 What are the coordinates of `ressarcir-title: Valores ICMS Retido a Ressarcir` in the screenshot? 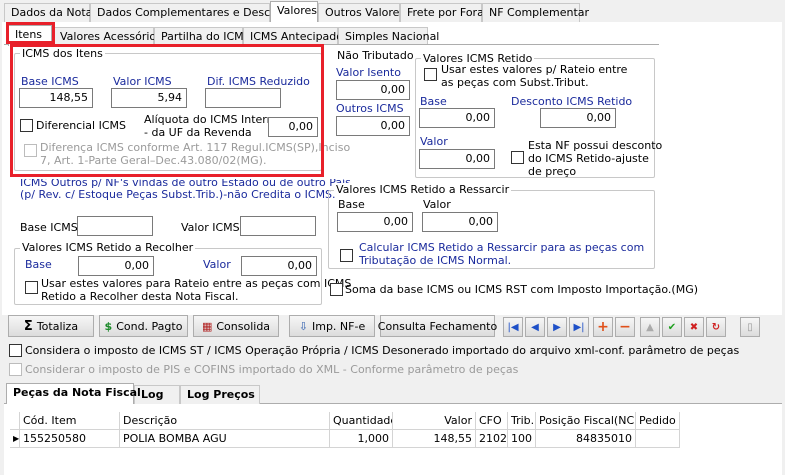 It's located at (423, 189).